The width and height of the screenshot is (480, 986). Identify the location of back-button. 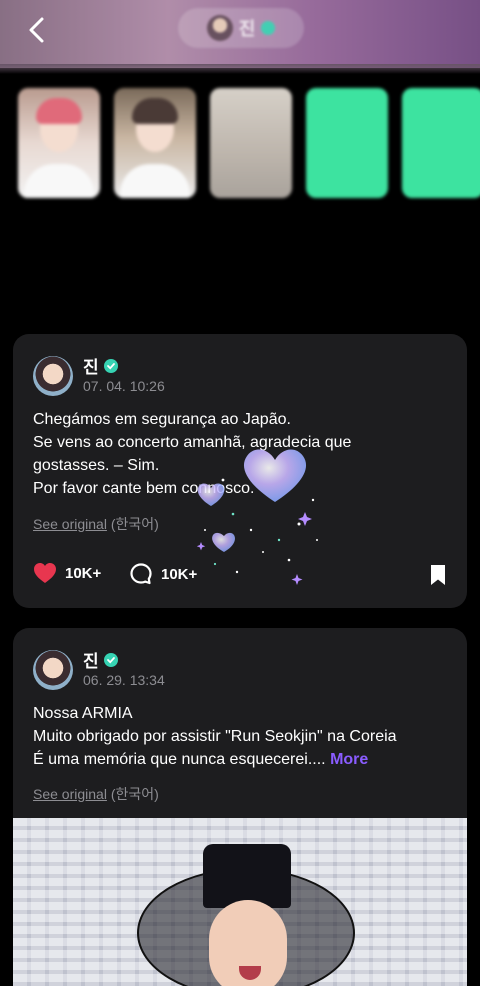
(36, 30).